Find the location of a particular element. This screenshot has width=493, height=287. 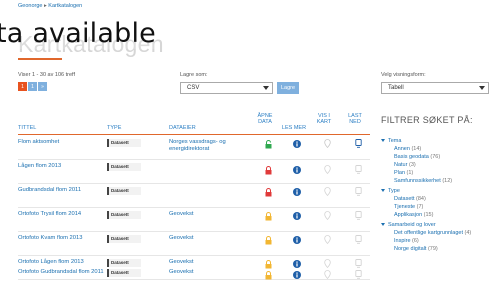

filter-item: Det offentlige kartgrunnlaget (4) is located at coordinates (426, 233).